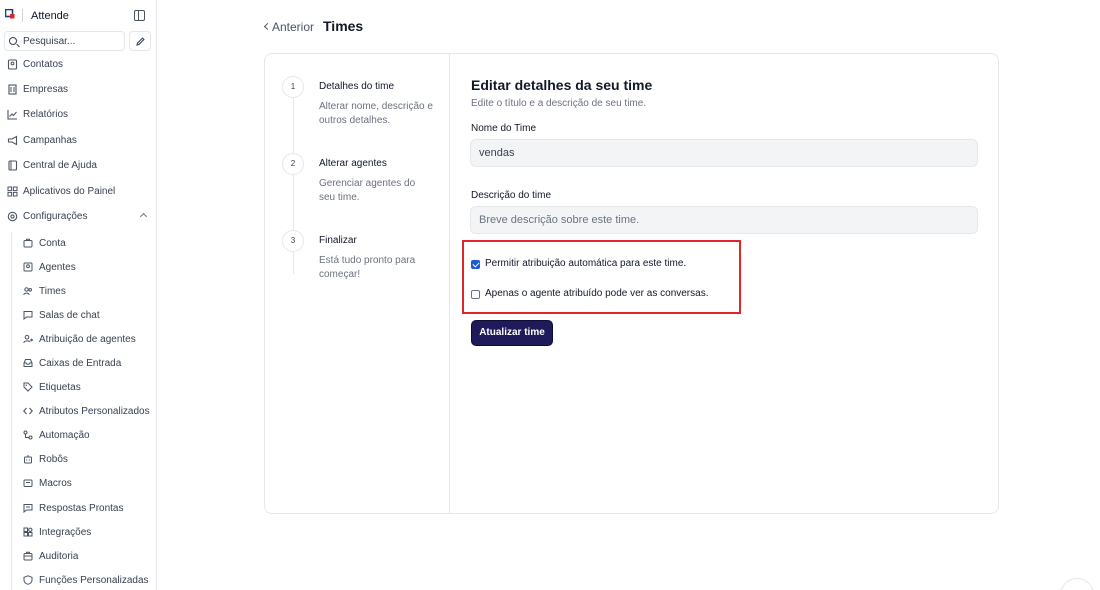  I want to click on building-icon, so click(12, 89).